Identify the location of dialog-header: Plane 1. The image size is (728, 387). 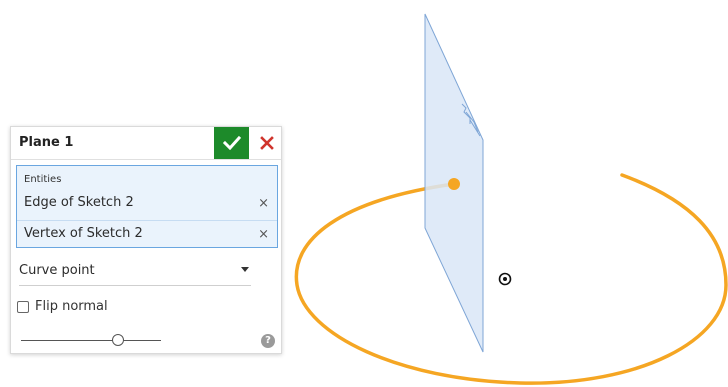
(146, 143).